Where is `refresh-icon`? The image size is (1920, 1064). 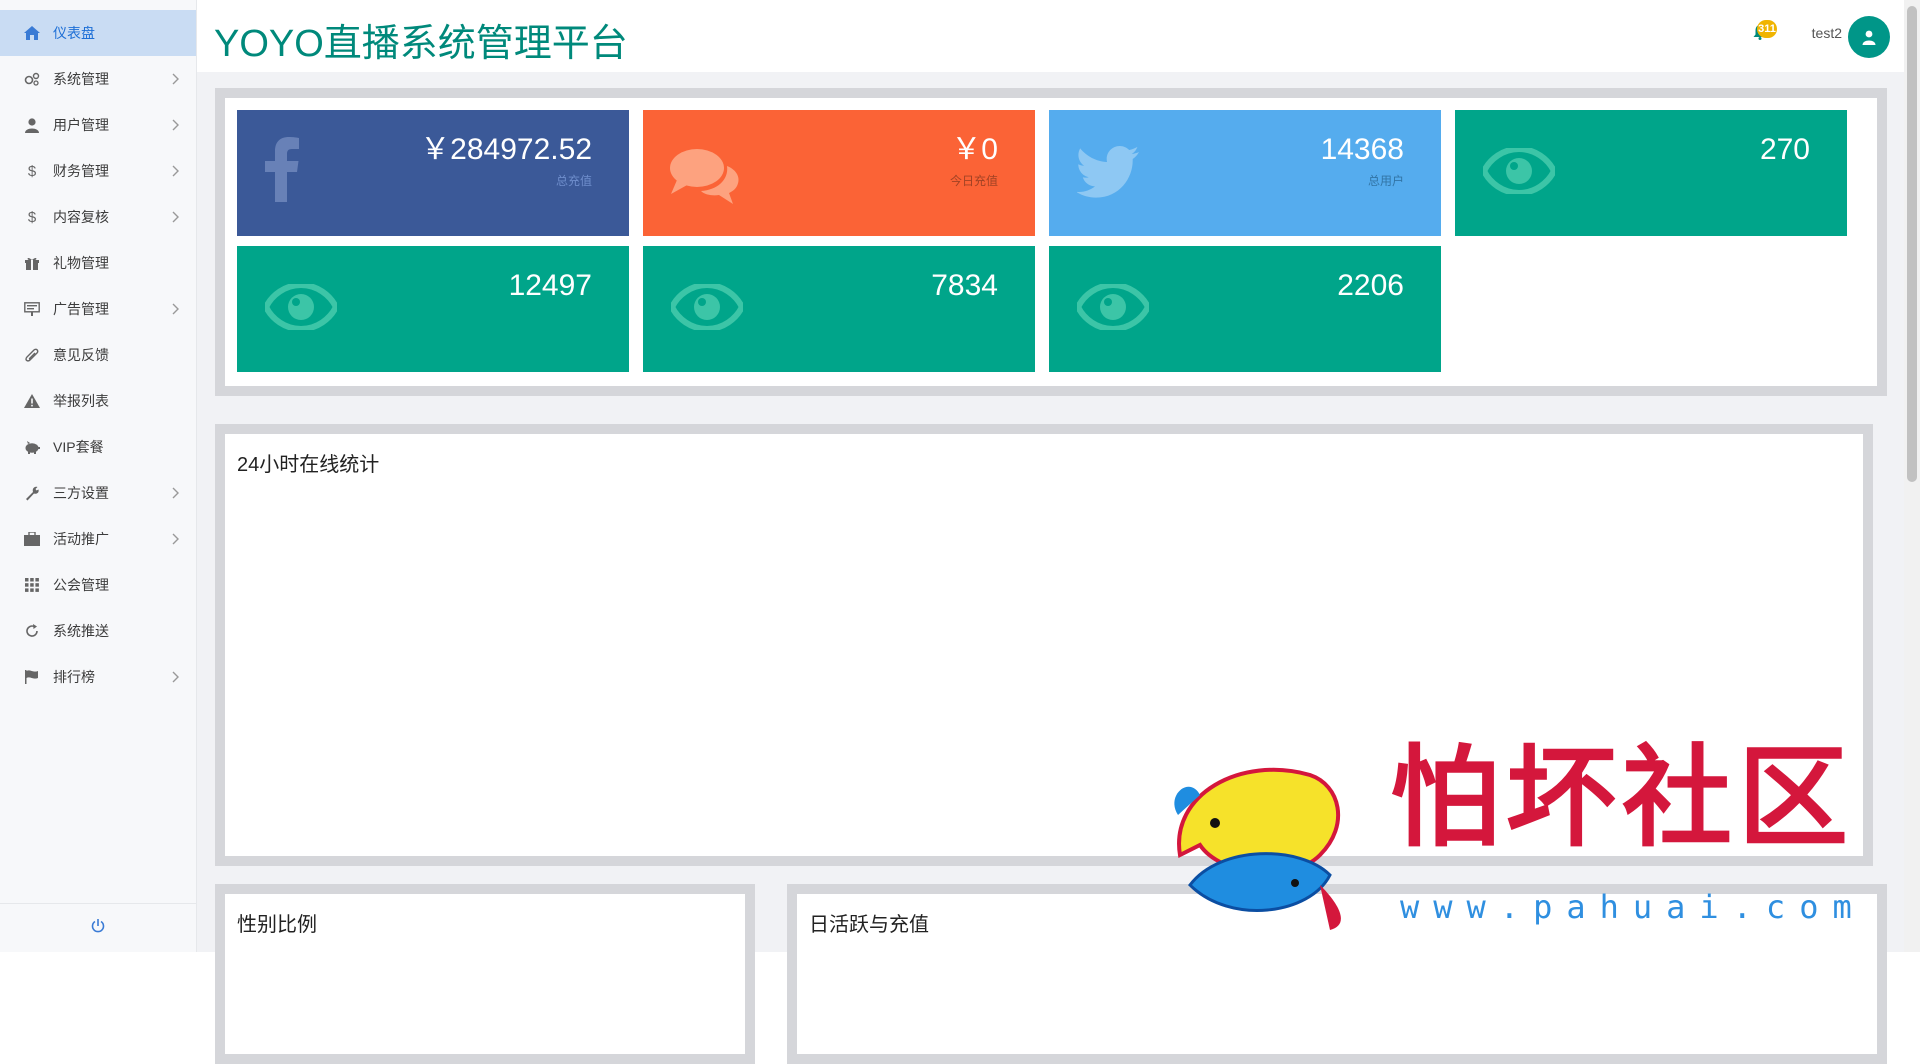 refresh-icon is located at coordinates (32, 631).